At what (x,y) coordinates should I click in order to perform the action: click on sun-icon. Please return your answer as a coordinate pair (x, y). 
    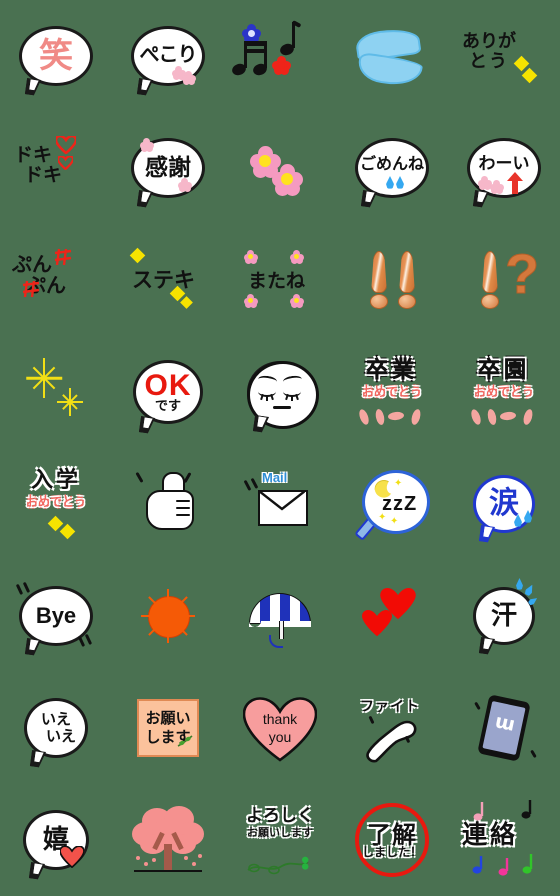
    Looking at the image, I should click on (168, 616).